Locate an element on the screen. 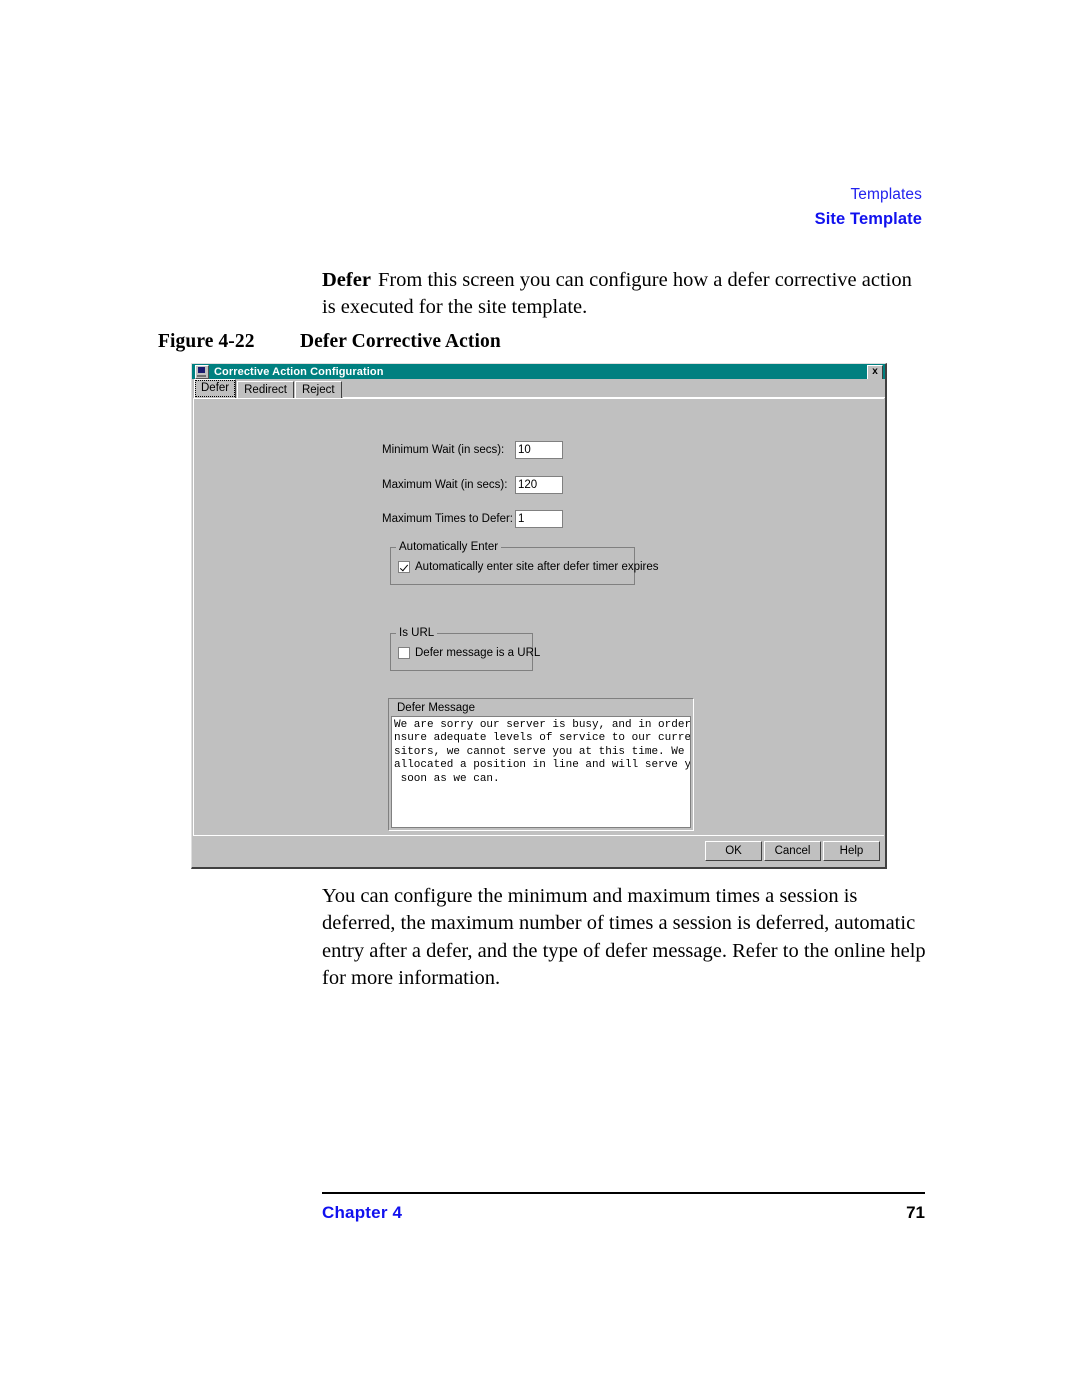 This screenshot has width=1080, height=1397. tab-strip-filler is located at coordinates (613, 389).